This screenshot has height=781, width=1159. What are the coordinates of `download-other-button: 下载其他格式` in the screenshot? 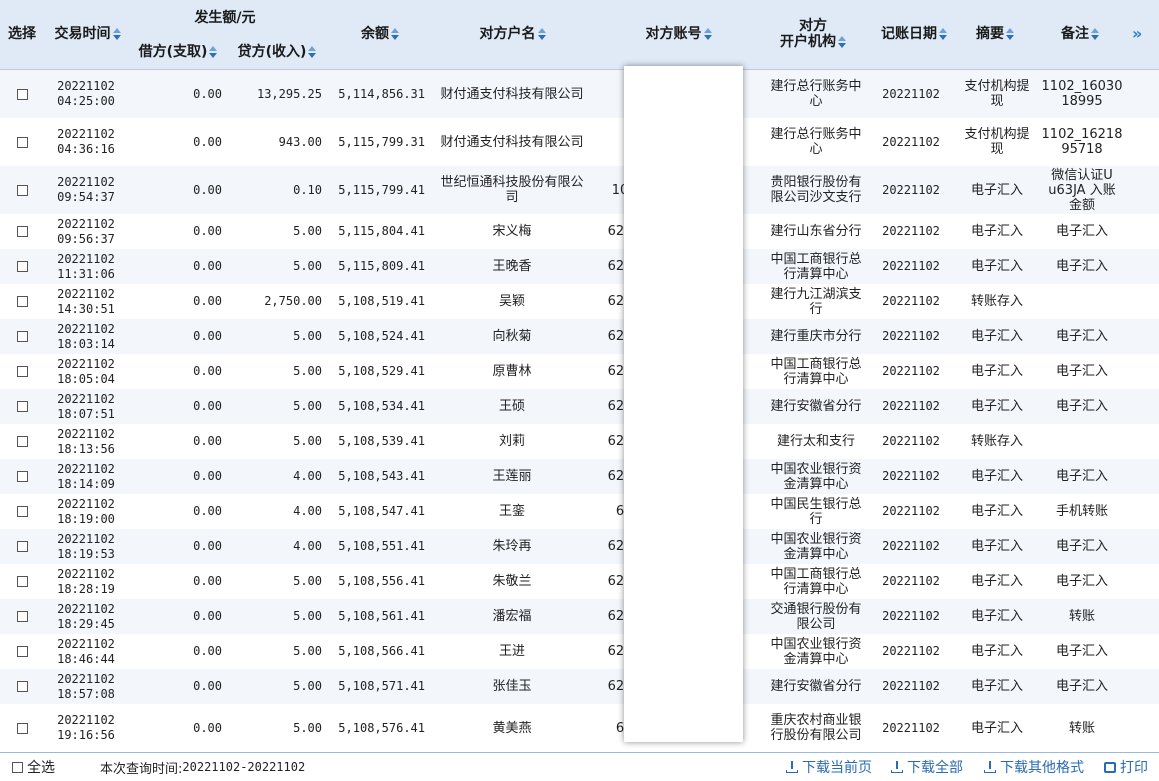 It's located at (1034, 767).